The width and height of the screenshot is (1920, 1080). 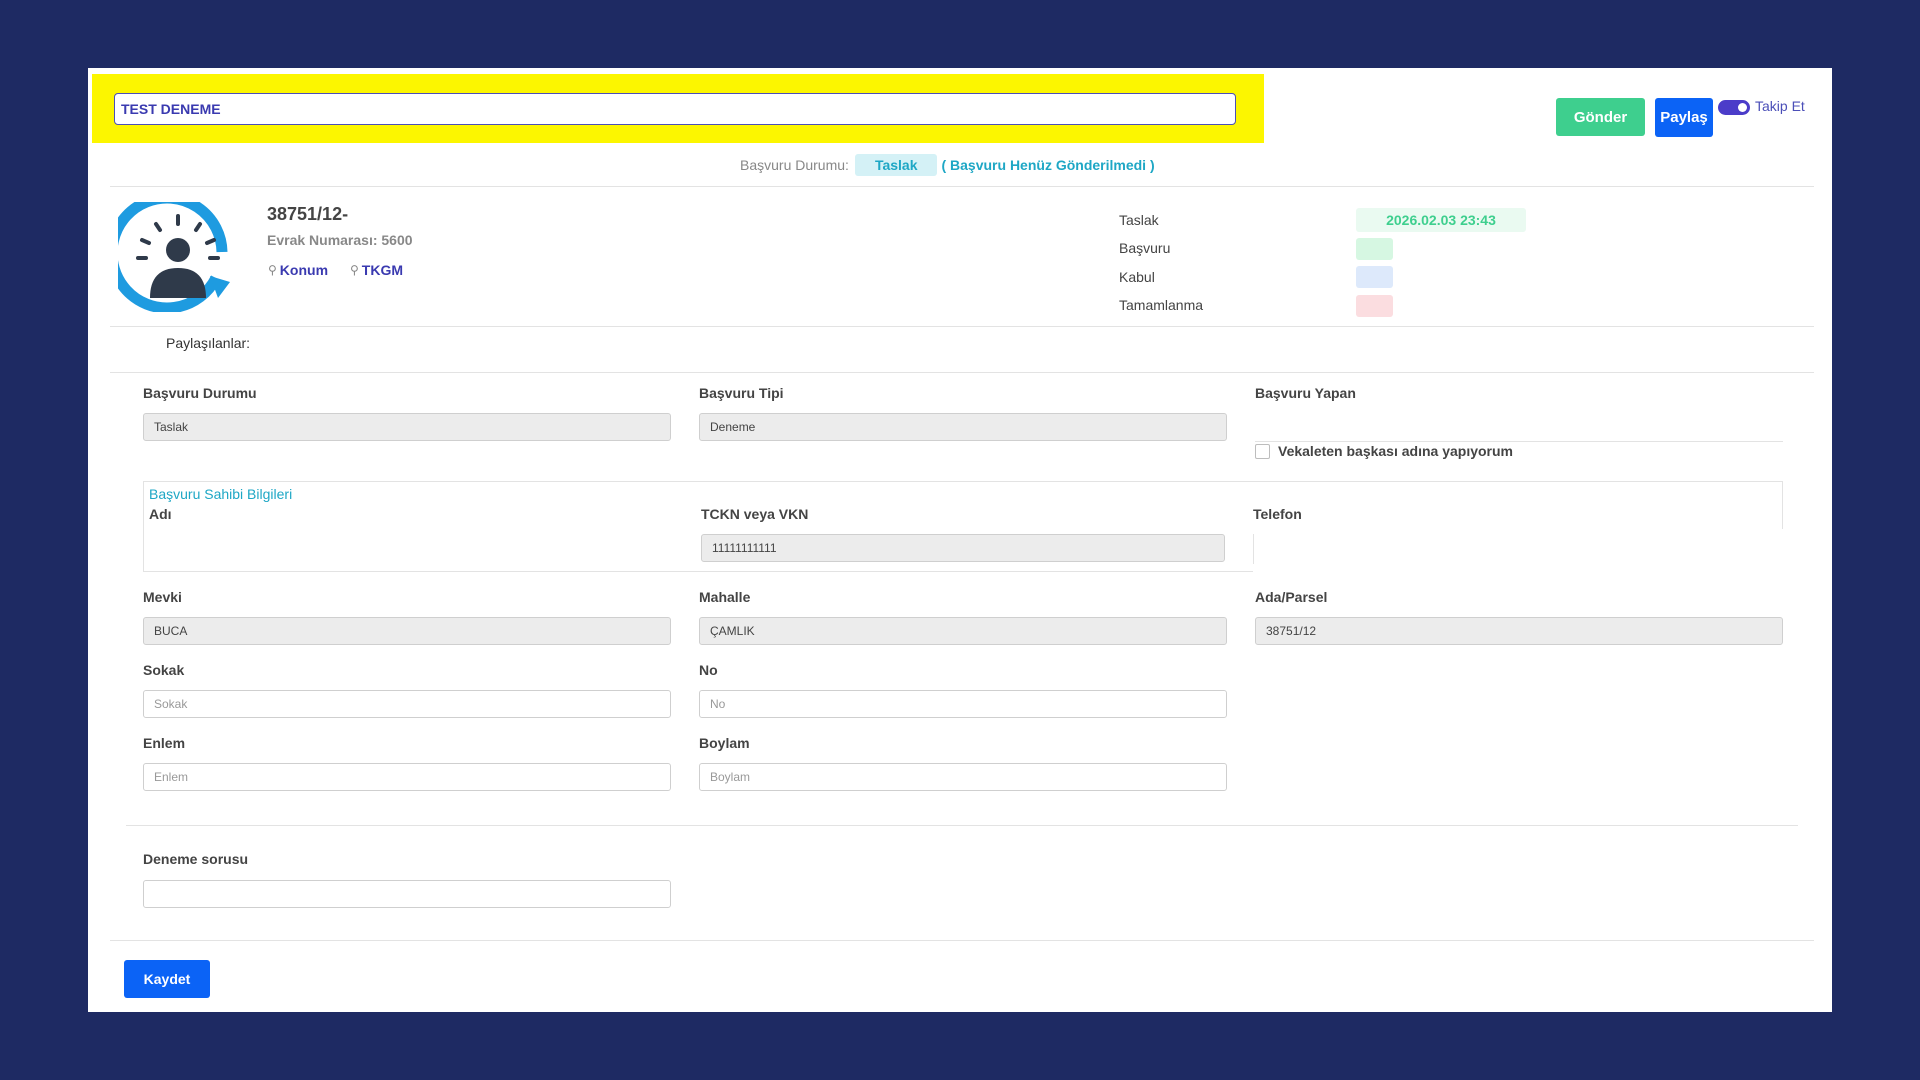 What do you see at coordinates (963, 481) in the screenshot?
I see `owner-section-top` at bounding box center [963, 481].